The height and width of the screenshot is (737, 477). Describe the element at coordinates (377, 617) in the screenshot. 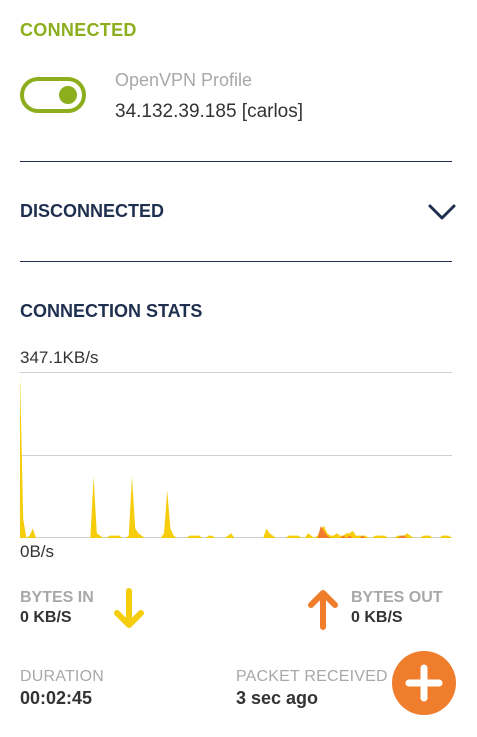

I see `bytes-out-value: 0 KB/S` at that location.